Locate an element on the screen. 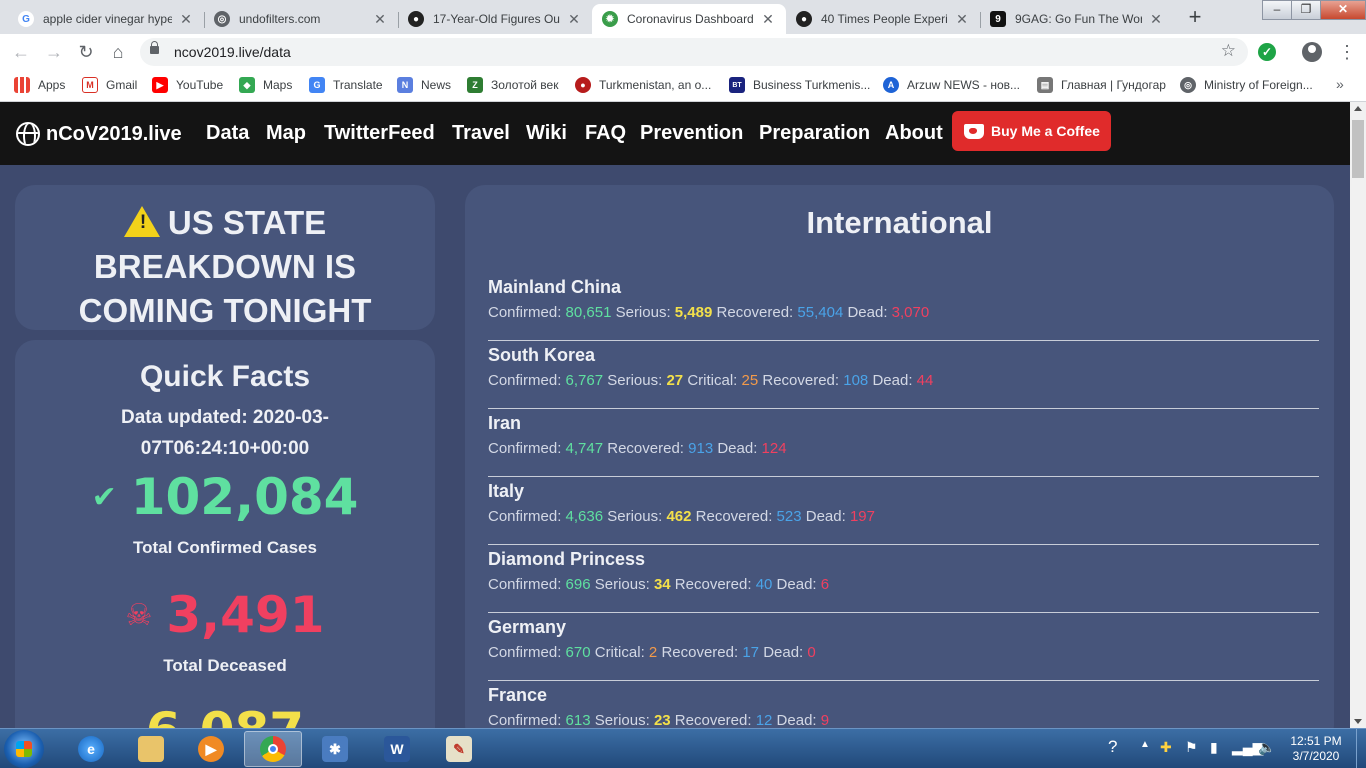 The image size is (1366, 768). browser-tab: ● 40 Times People Experie ✕ is located at coordinates (883, 19).